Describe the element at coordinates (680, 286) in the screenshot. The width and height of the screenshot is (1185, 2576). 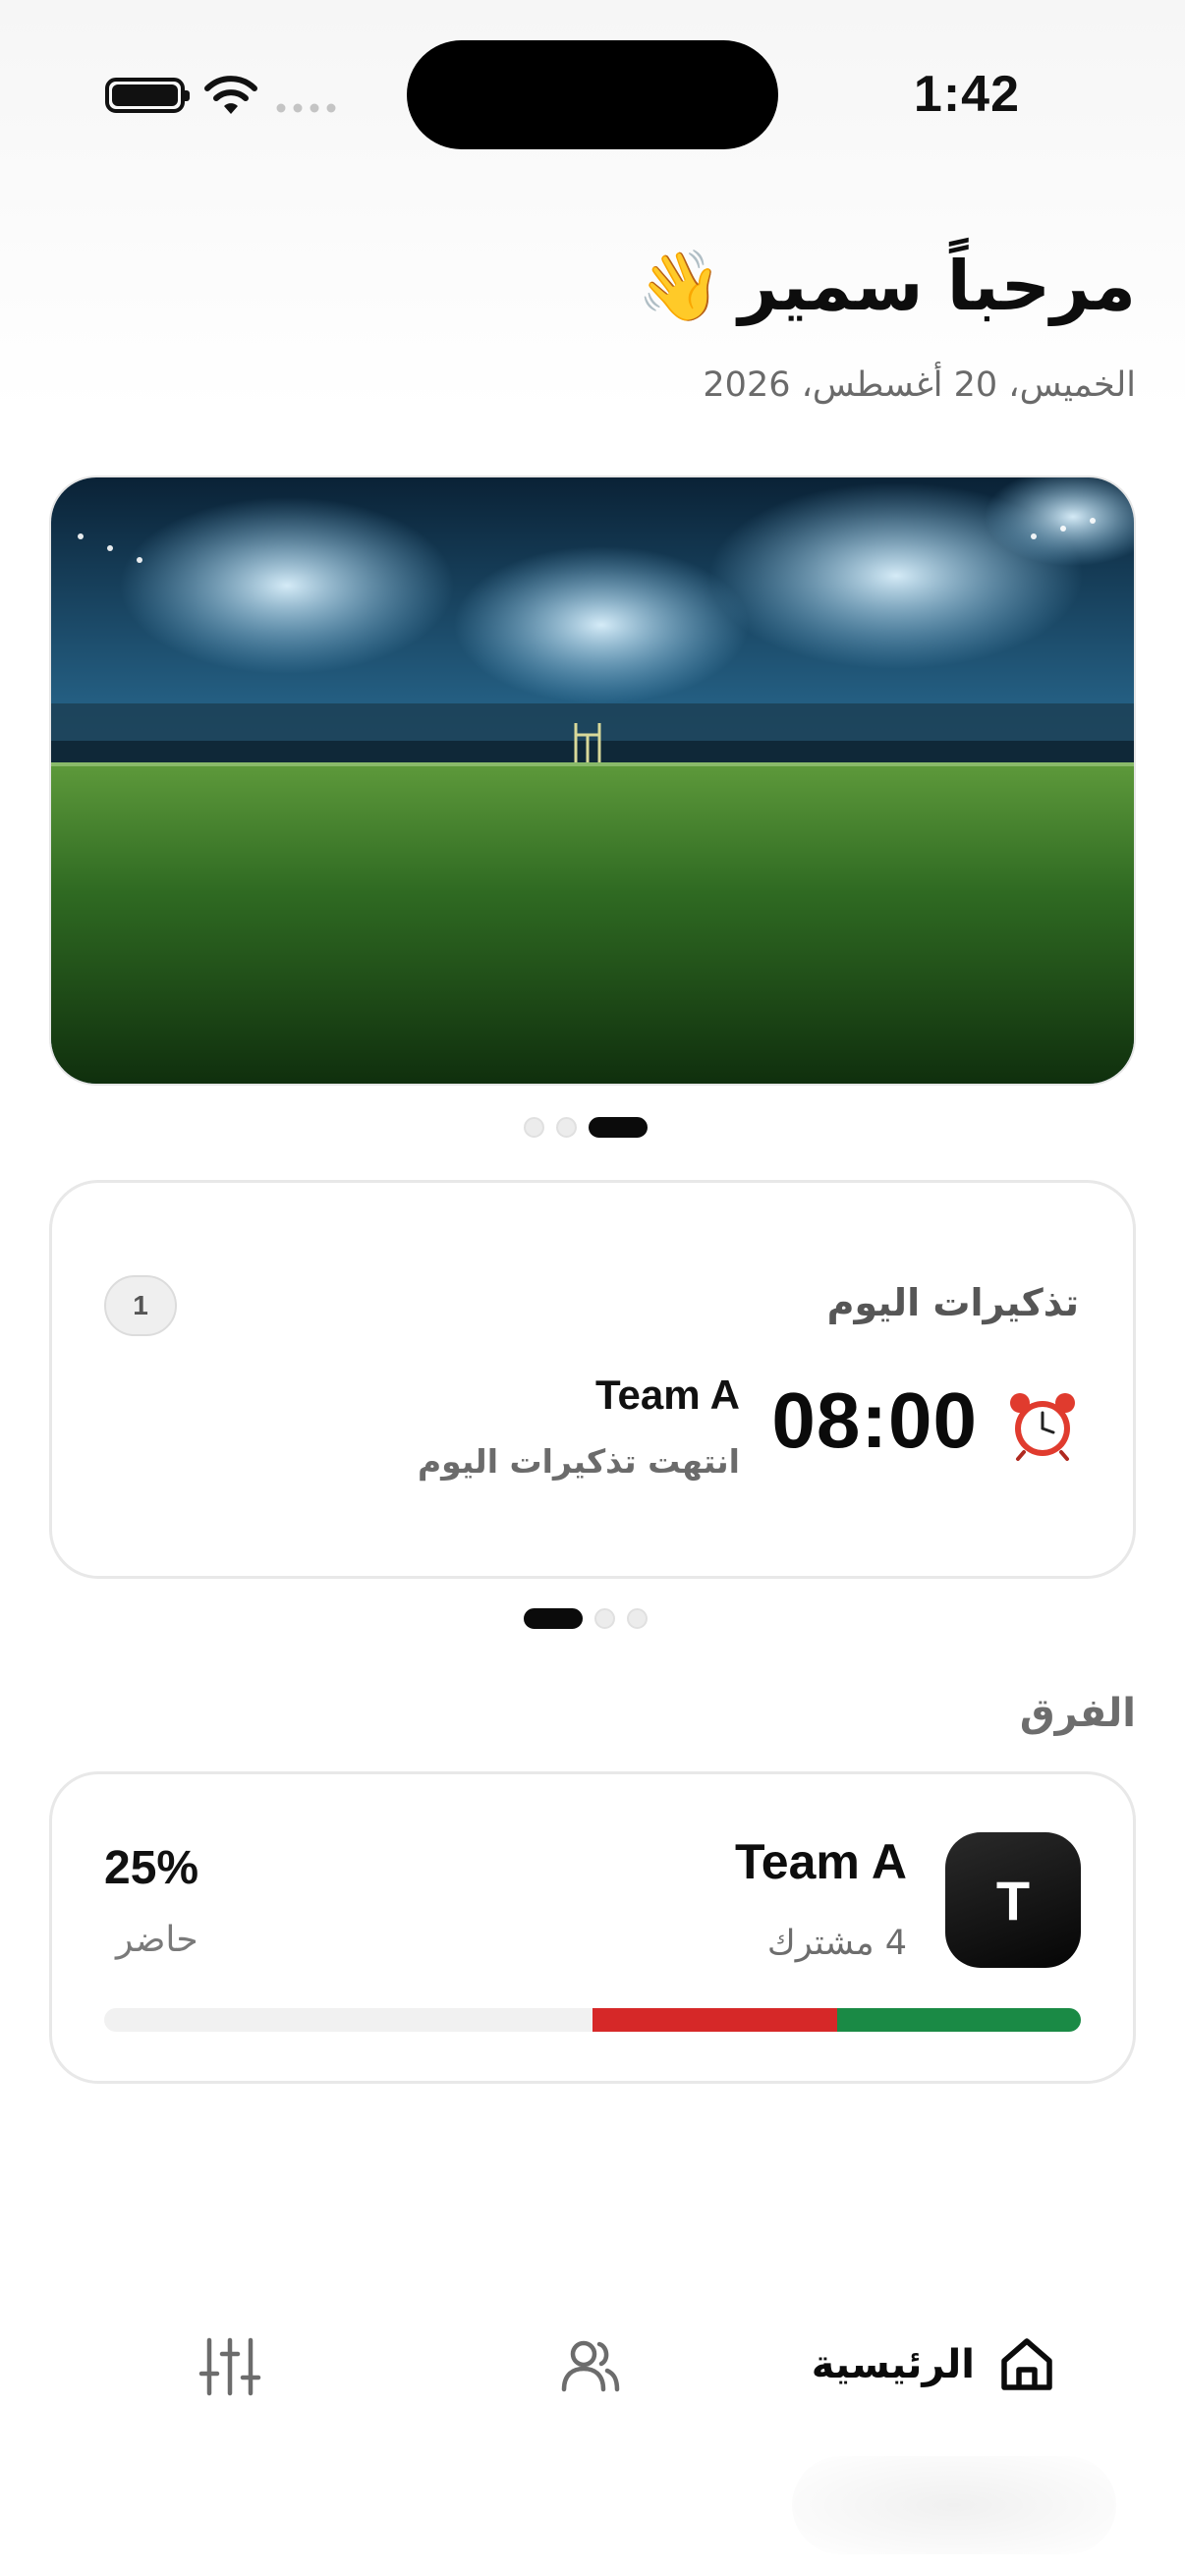
I see `waving-hand-icon: 👋` at that location.